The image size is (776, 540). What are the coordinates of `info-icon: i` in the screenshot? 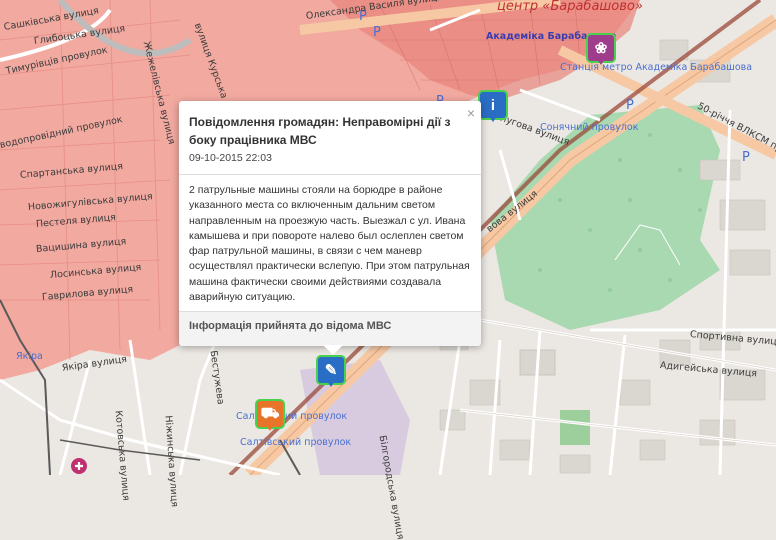 It's located at (493, 105).